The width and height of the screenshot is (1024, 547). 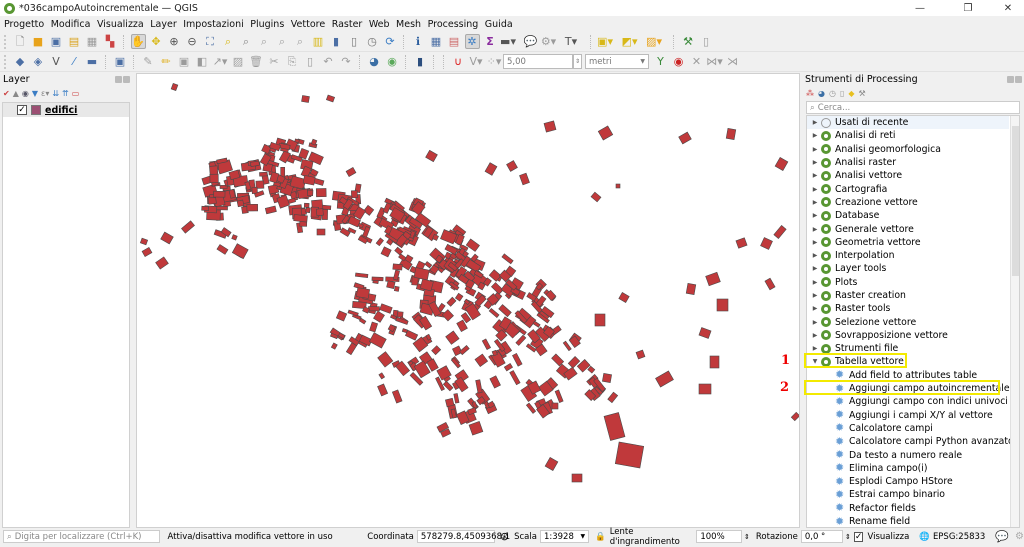 I want to click on snapping-intersection-icon: ◉, so click(x=678, y=61).